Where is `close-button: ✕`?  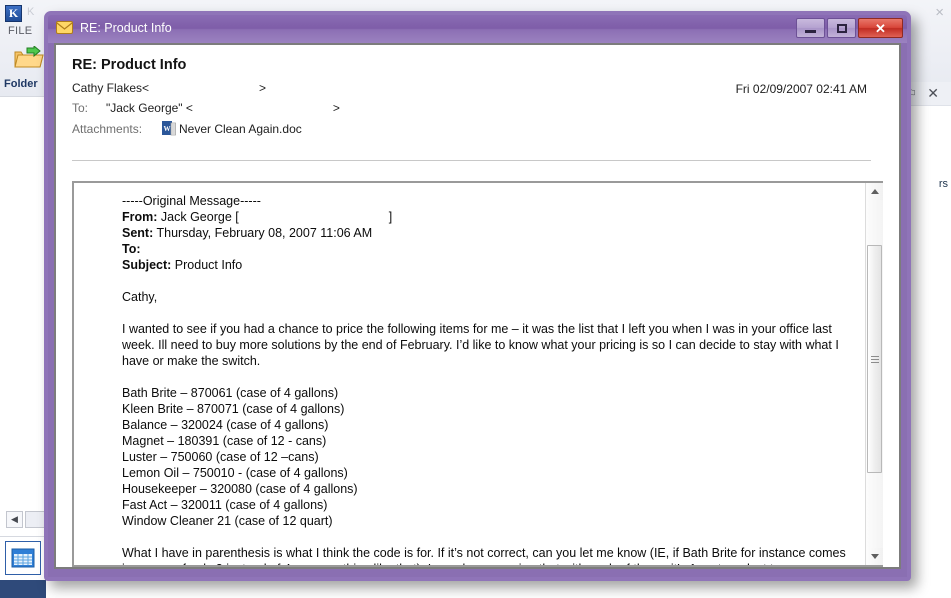
close-button: ✕ is located at coordinates (880, 28).